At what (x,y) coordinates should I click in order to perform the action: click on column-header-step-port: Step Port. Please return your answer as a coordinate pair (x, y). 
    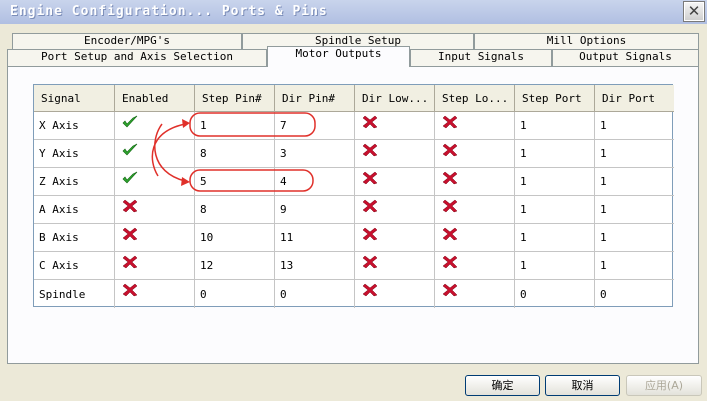
    Looking at the image, I should click on (555, 98).